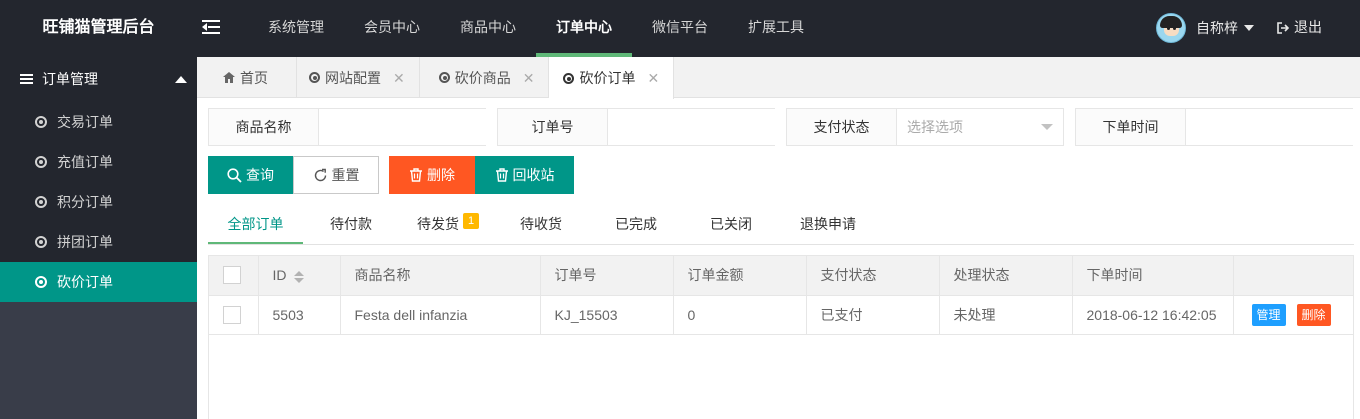 Image resolution: width=1360 pixels, height=419 pixels. I want to click on sidebar-item-label: 积分订单, so click(85, 202).